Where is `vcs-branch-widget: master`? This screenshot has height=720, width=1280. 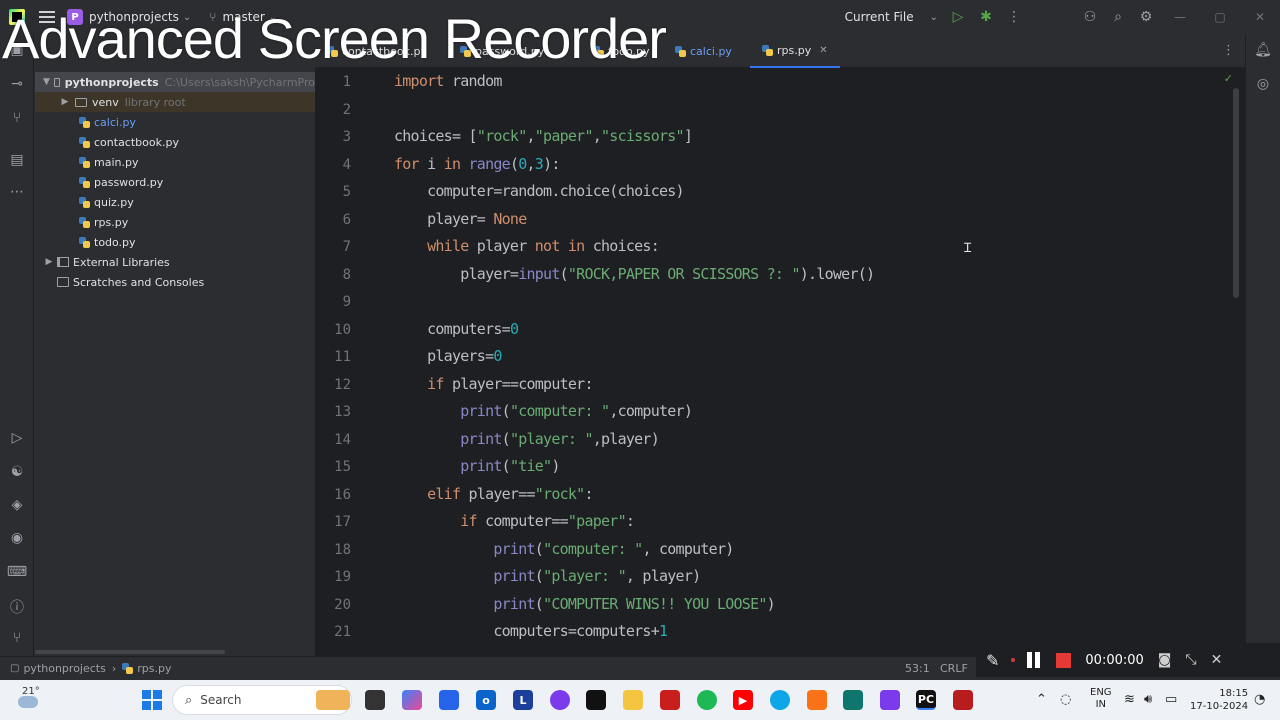
vcs-branch-widget: master is located at coordinates (243, 17).